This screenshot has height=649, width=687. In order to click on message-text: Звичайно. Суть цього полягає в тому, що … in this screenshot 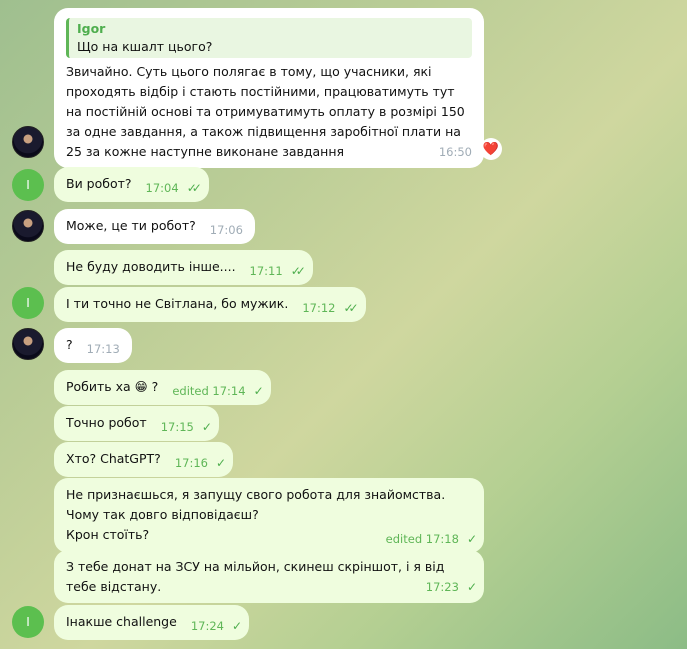, I will do `click(265, 111)`.